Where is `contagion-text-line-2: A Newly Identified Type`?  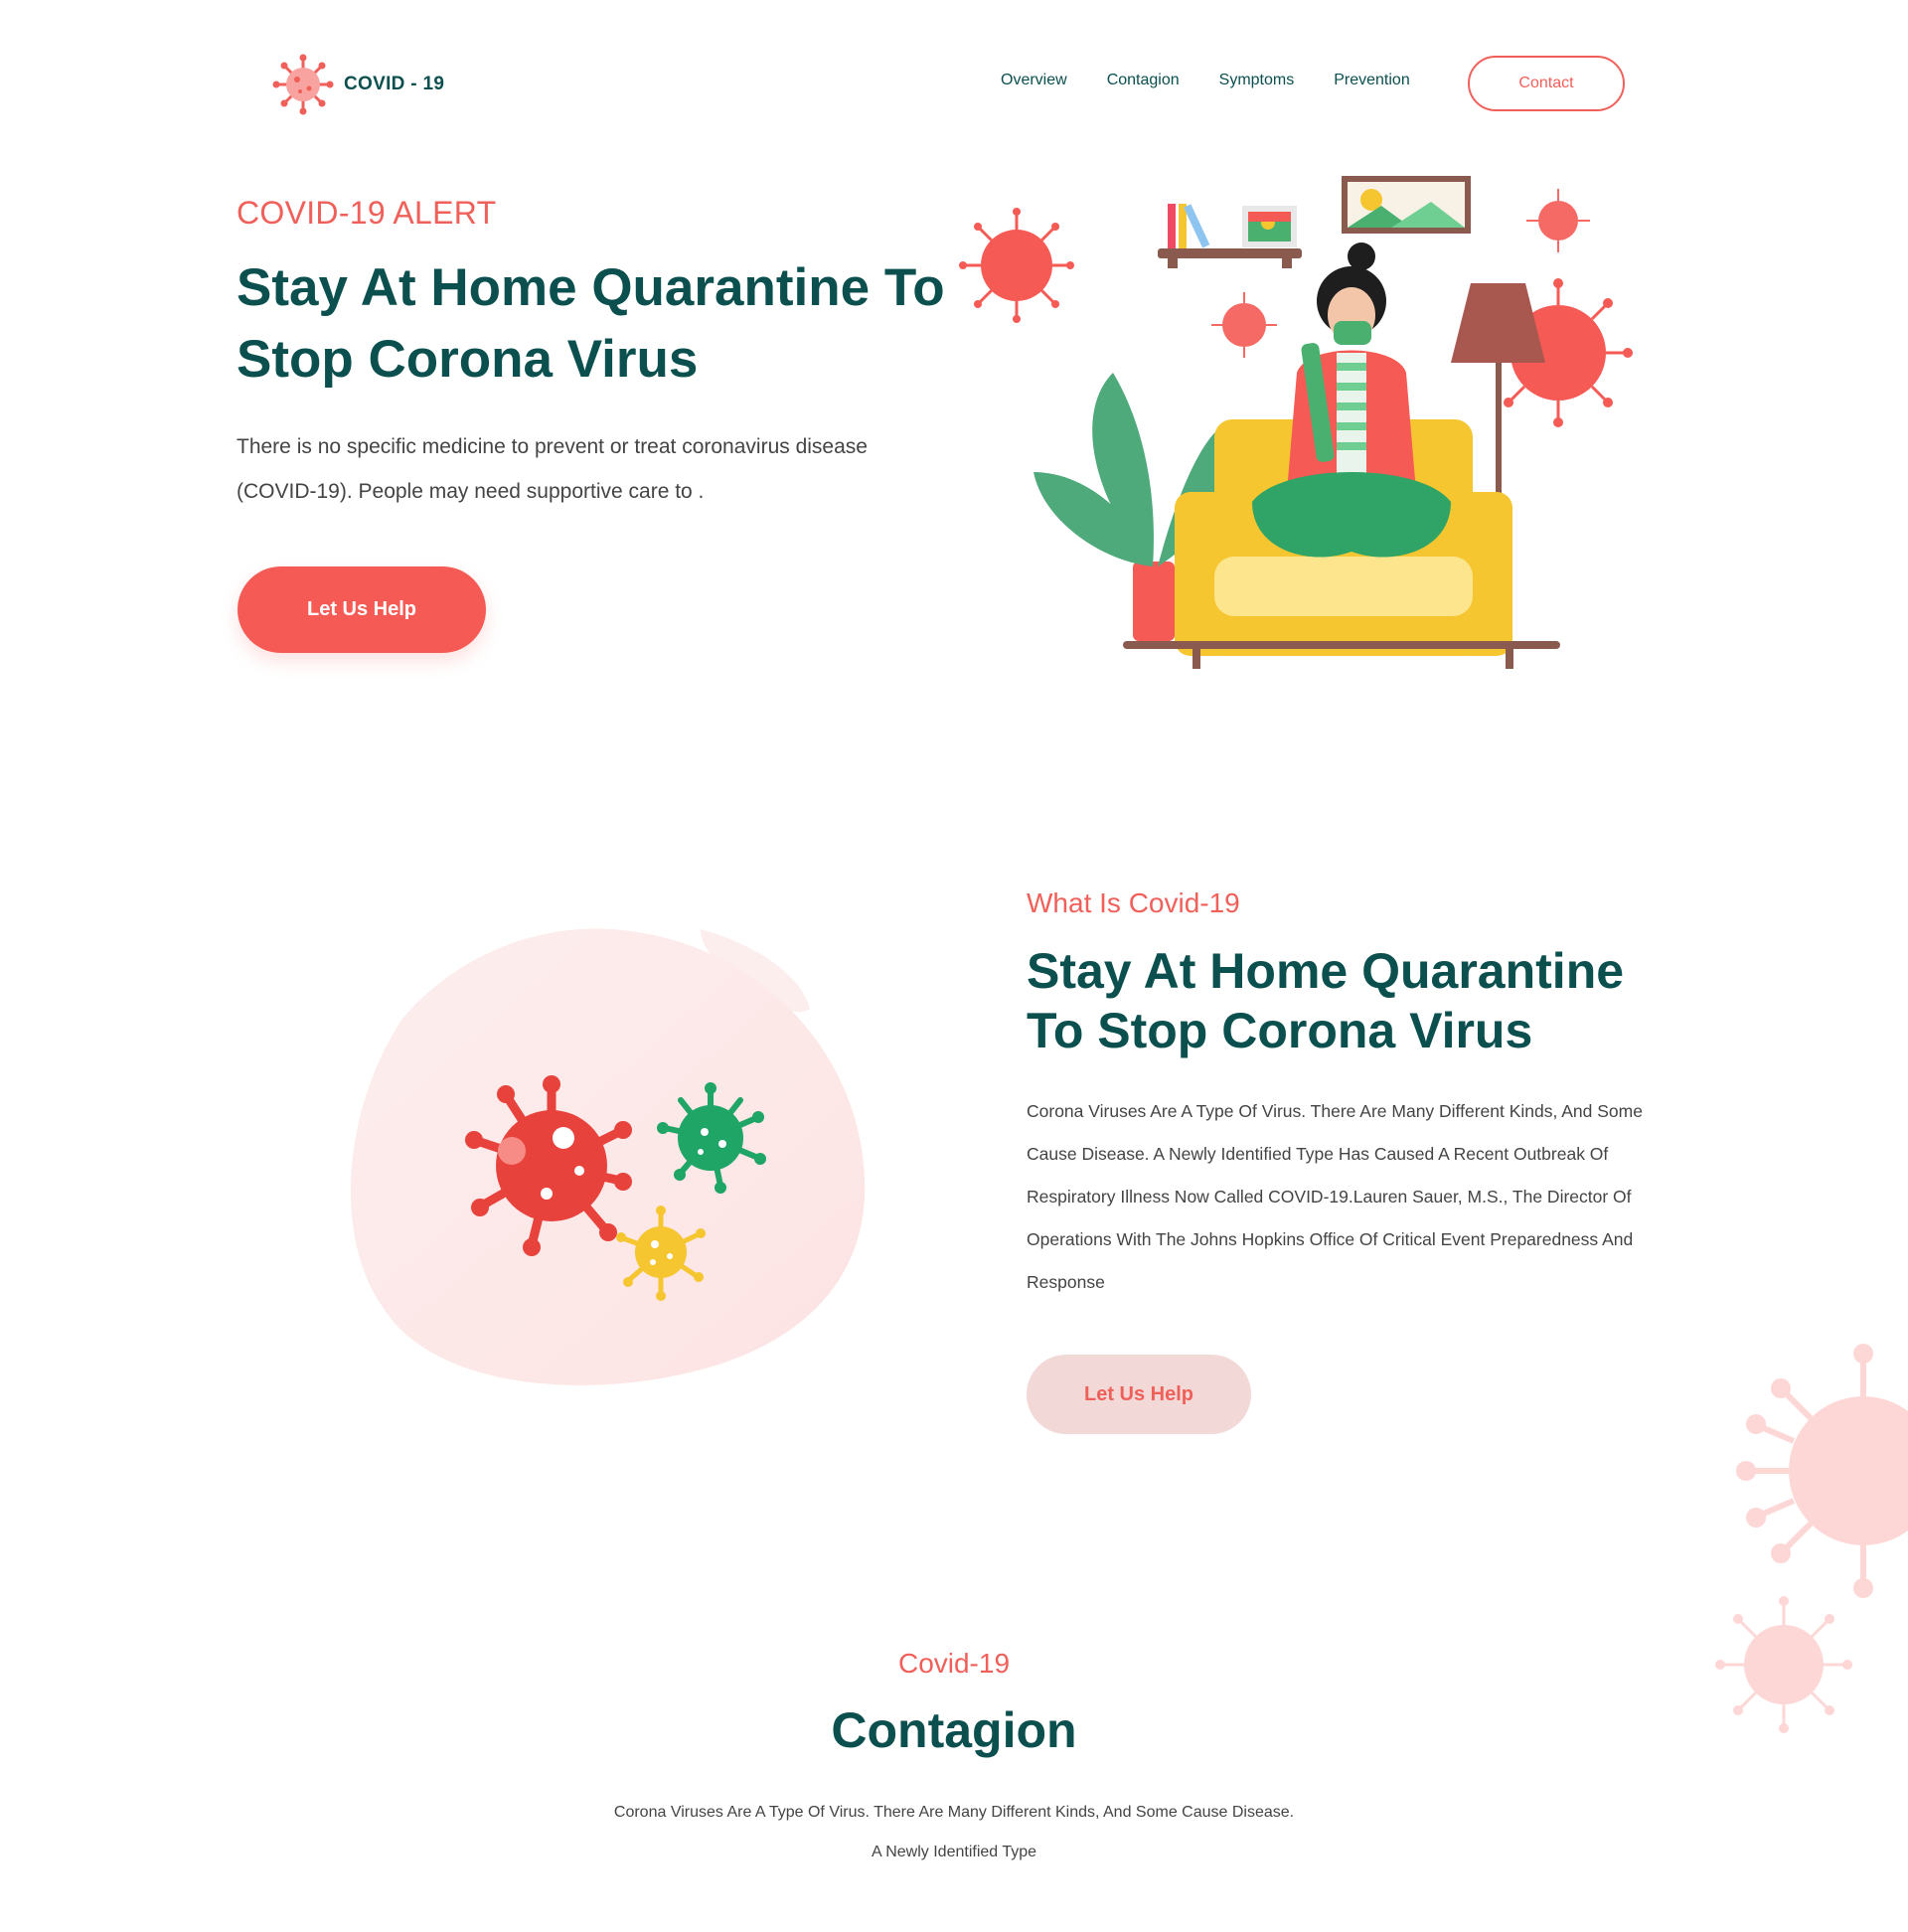
contagion-text-line-2: A Newly Identified Type is located at coordinates (954, 1852).